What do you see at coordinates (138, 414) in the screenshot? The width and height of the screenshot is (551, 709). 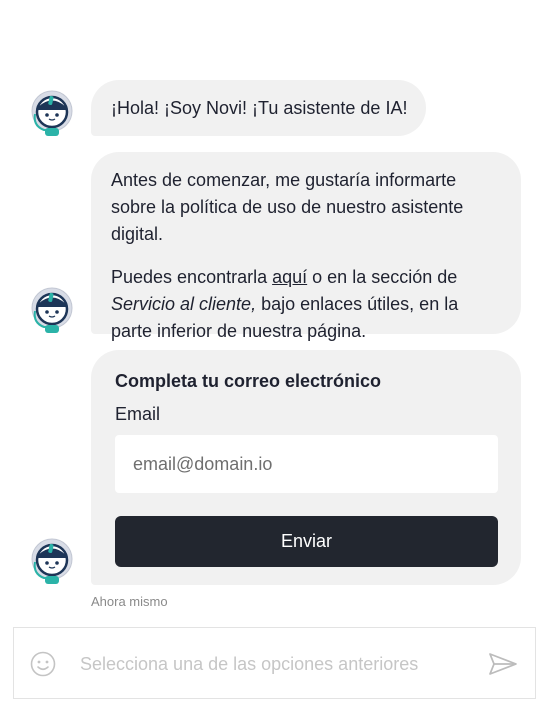 I see `email-label: Email` at bounding box center [138, 414].